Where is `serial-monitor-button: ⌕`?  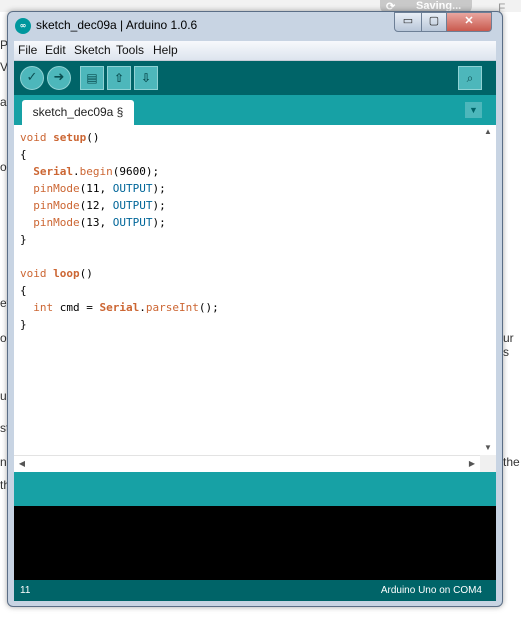
serial-monitor-button: ⌕ is located at coordinates (470, 78).